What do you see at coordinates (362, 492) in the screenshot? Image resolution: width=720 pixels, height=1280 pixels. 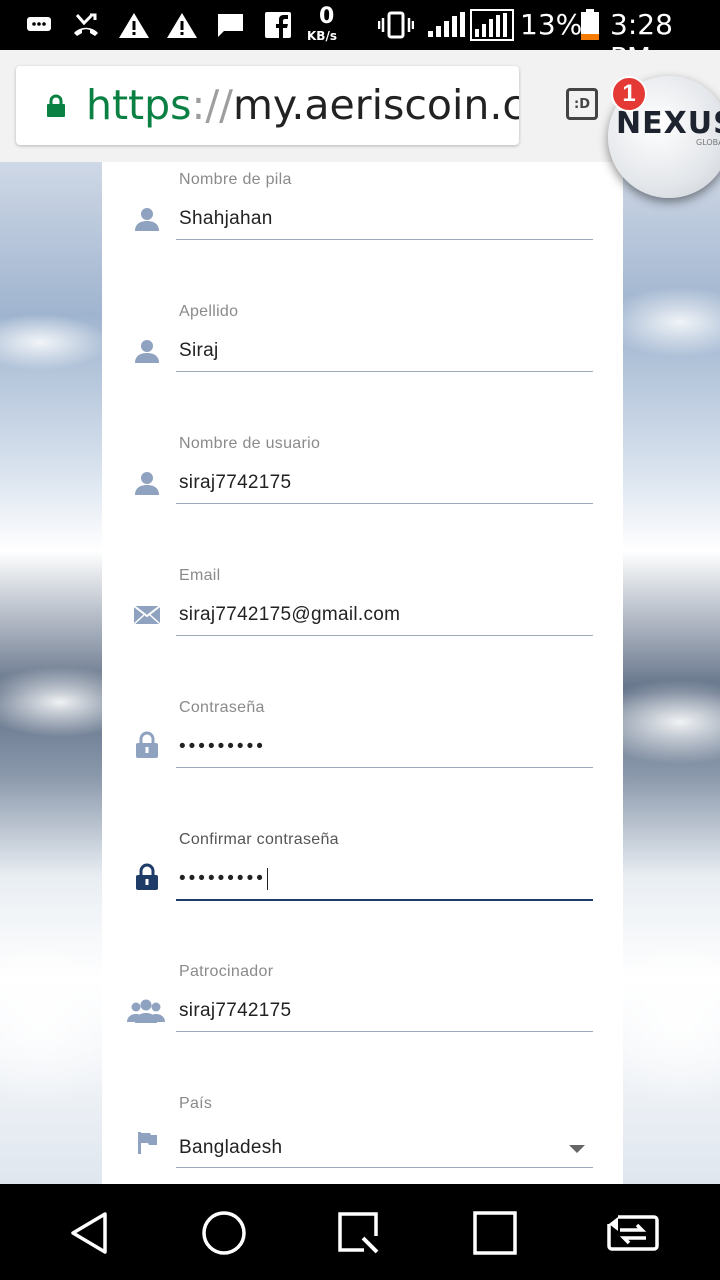 I see `username-field: Nombre de usuario siraj7742175` at bounding box center [362, 492].